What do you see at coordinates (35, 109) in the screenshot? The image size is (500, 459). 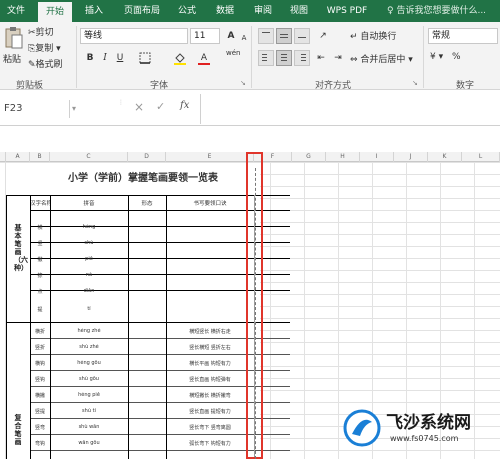 I see `name-box: F23` at bounding box center [35, 109].